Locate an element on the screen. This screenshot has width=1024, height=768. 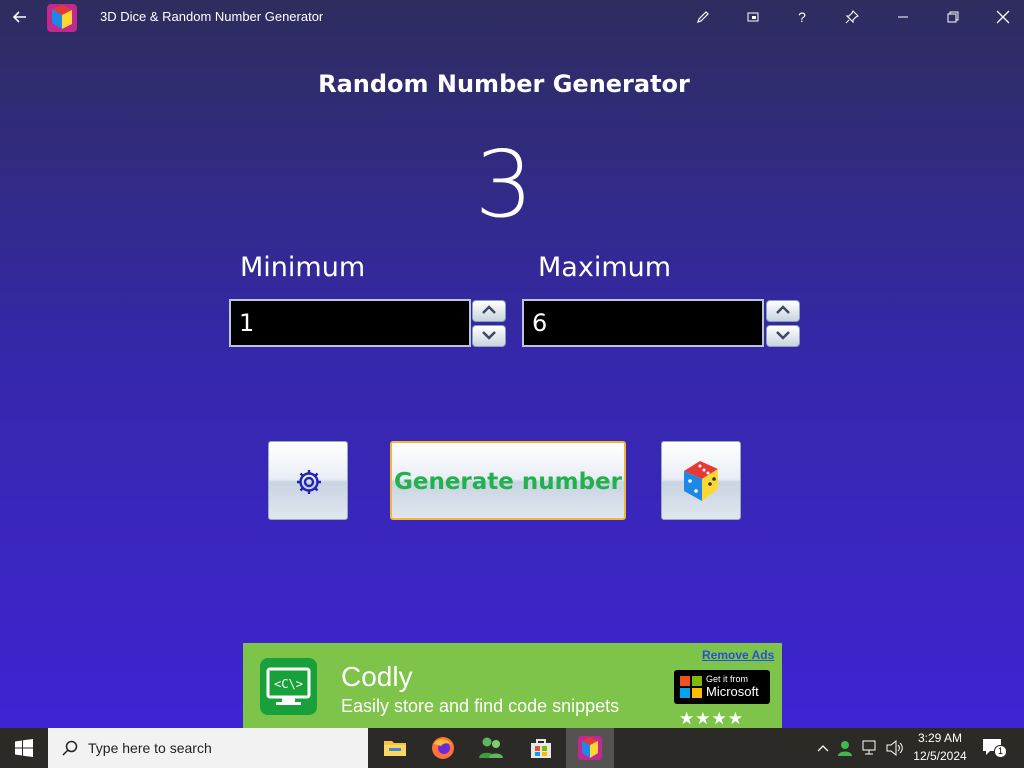
minimize-icon is located at coordinates (903, 17).